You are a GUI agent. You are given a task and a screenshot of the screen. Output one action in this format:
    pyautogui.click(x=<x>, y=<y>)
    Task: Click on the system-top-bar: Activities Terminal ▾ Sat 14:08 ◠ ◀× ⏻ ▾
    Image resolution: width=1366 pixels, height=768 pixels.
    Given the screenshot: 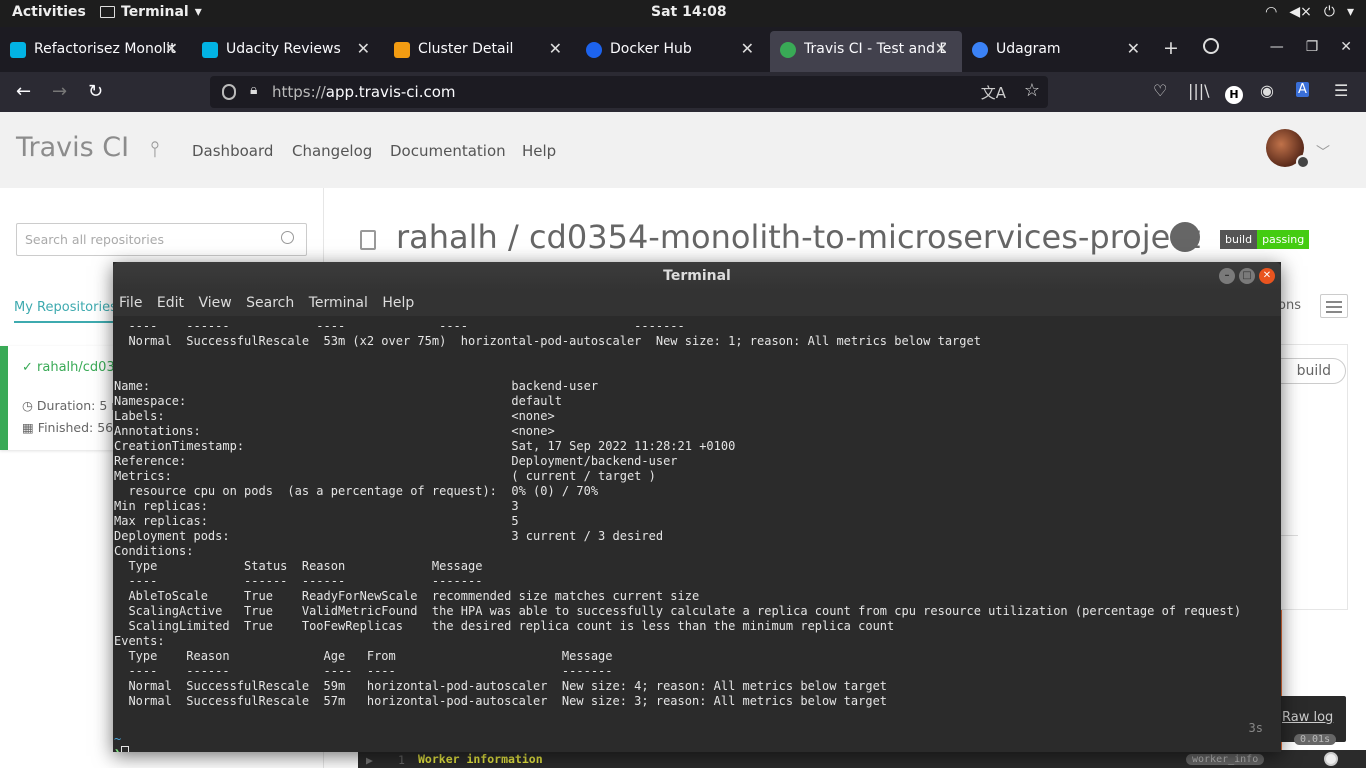 What is the action you would take?
    pyautogui.click(x=683, y=13)
    